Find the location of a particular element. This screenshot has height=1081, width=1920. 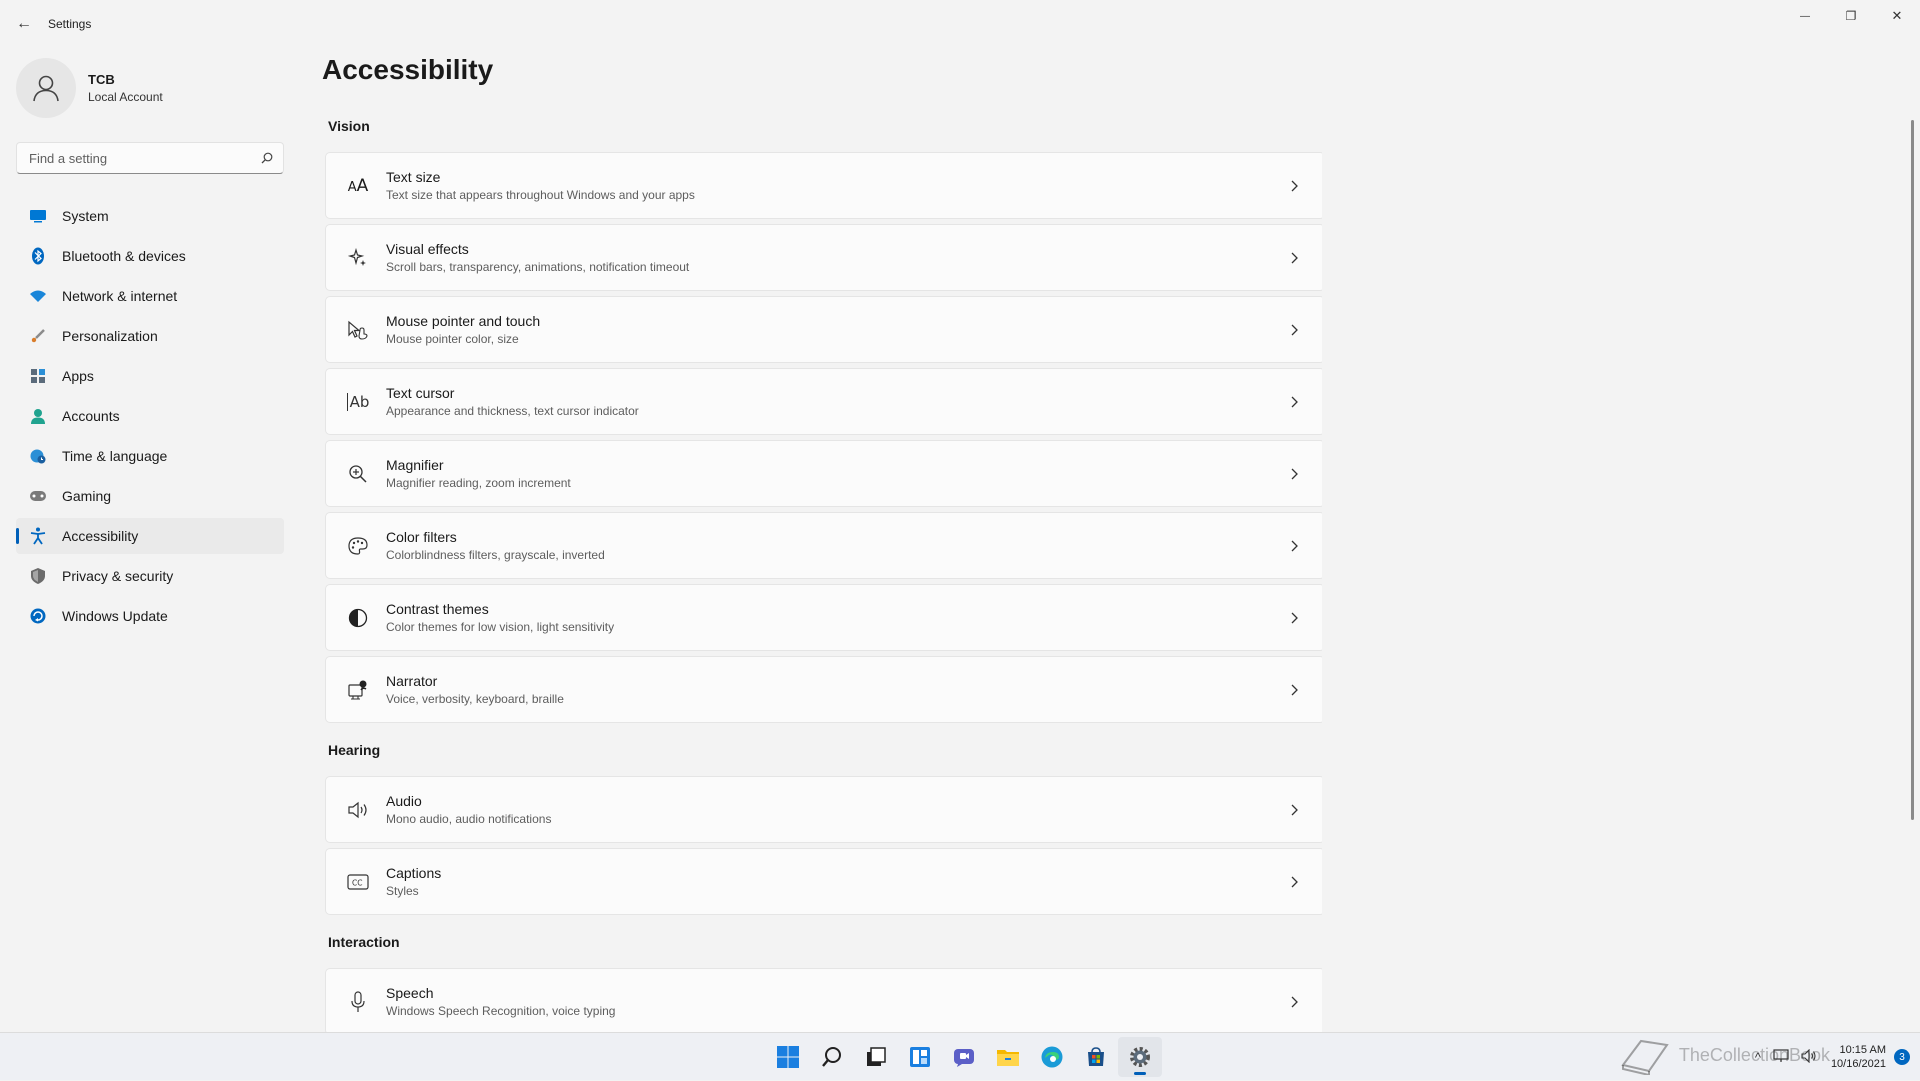

microphone-icon is located at coordinates (358, 1002).